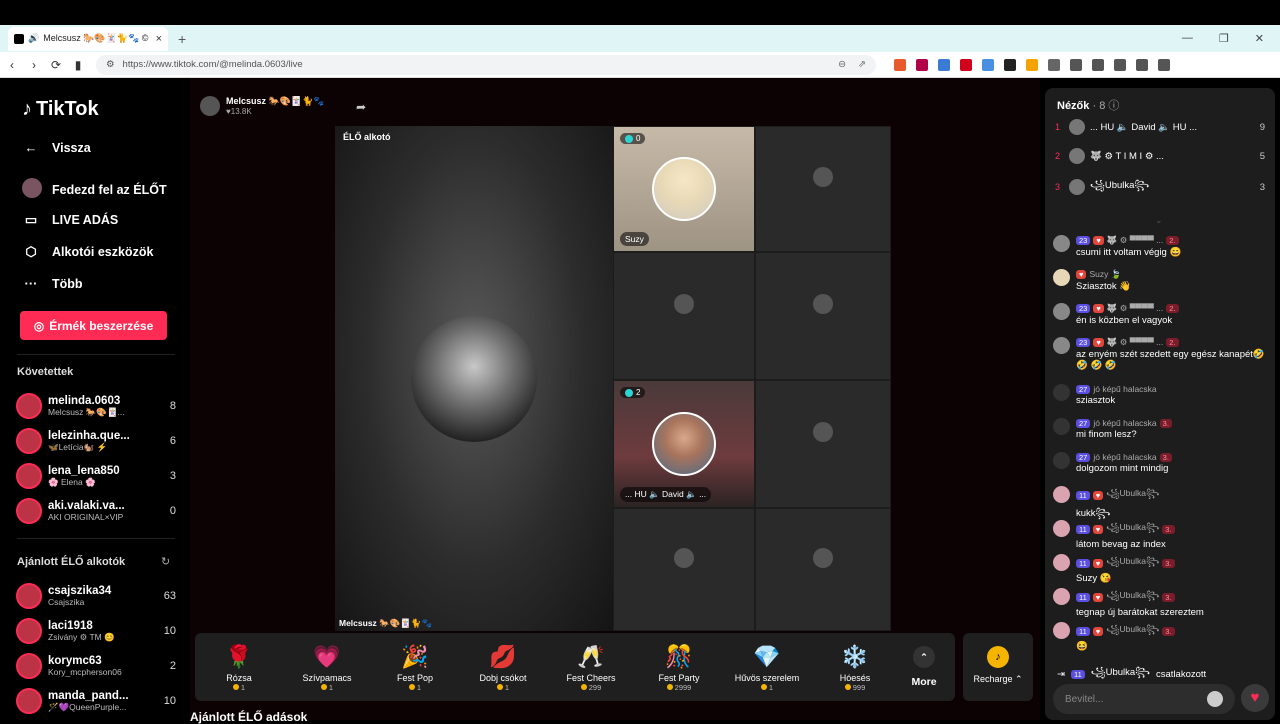 This screenshot has height=724, width=1280. I want to click on following-heading: Követettek, so click(45, 372).